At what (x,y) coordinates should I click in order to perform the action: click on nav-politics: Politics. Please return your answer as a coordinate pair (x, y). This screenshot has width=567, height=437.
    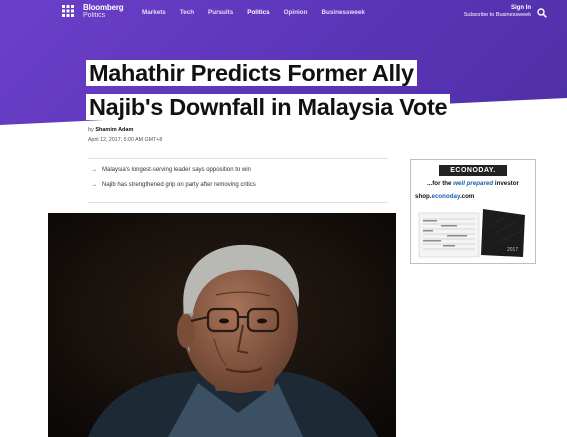
    Looking at the image, I should click on (258, 12).